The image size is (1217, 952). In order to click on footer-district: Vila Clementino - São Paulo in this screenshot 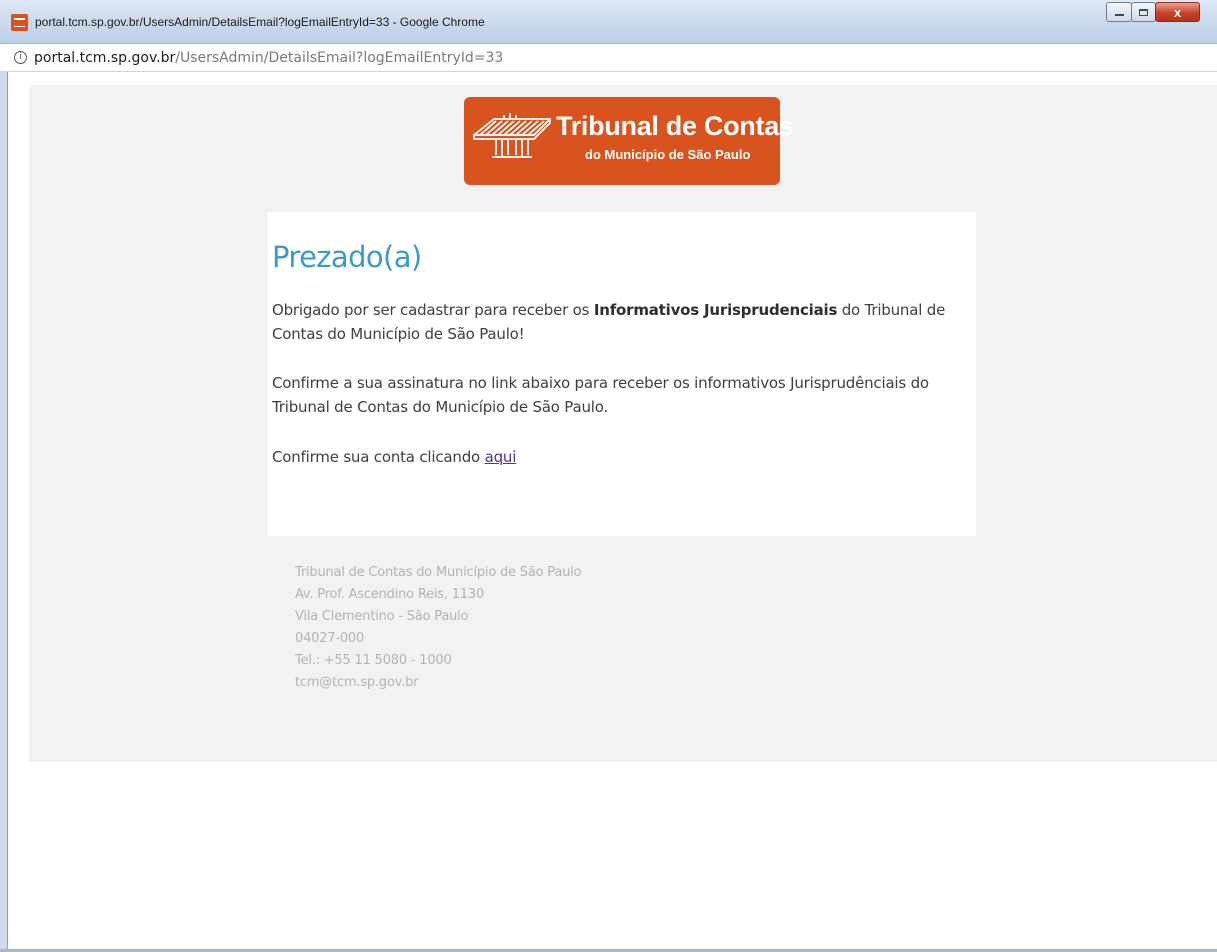, I will do `click(382, 616)`.